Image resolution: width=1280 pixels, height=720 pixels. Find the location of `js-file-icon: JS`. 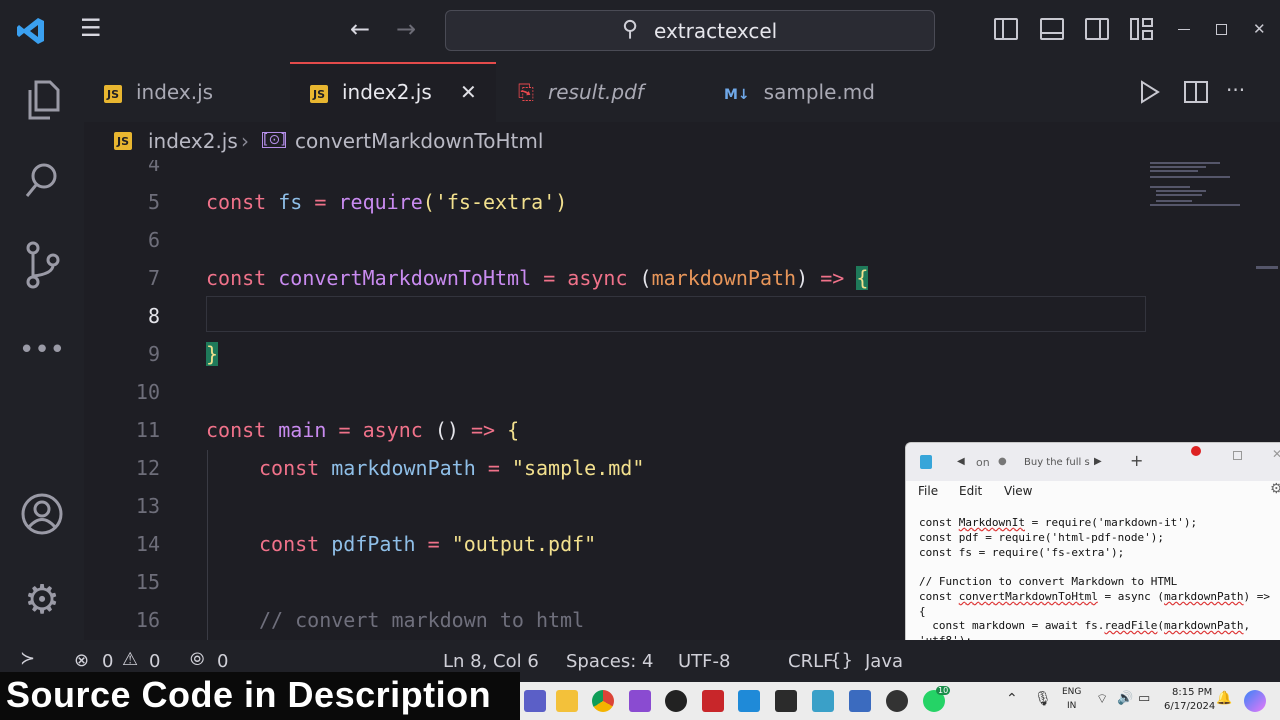

js-file-icon: JS is located at coordinates (319, 93).